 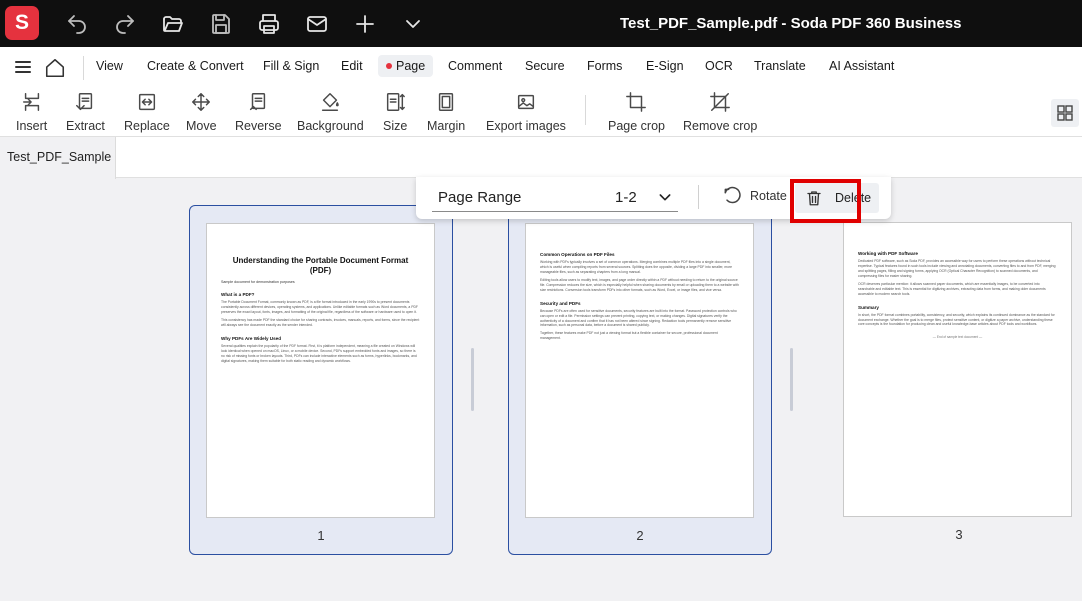 What do you see at coordinates (720, 102) in the screenshot?
I see `remove-crop-icon` at bounding box center [720, 102].